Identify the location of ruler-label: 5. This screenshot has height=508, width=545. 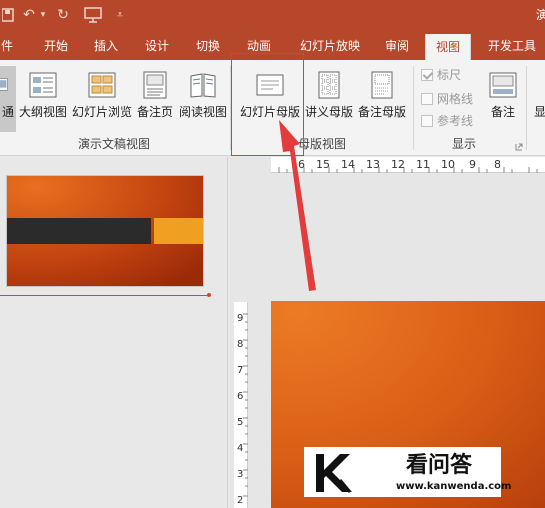
(240, 422).